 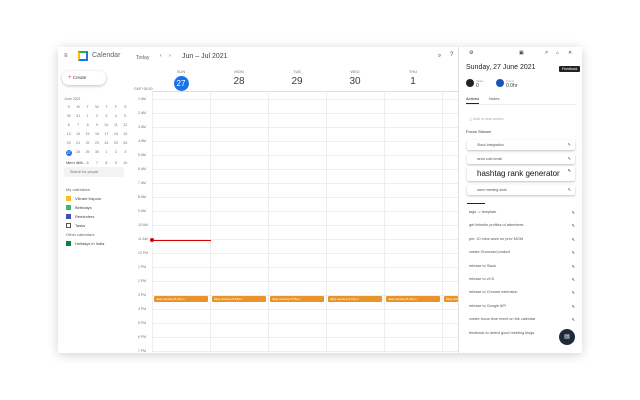 I want to click on create-button: + Create, so click(x=84, y=78).